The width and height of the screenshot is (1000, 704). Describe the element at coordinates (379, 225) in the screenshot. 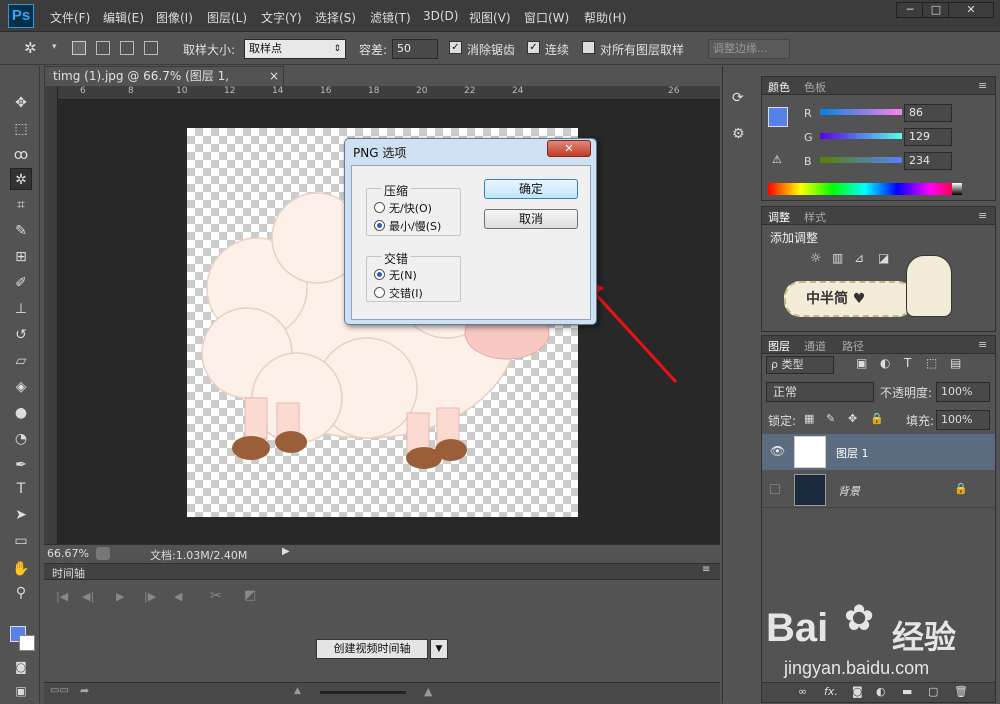

I see `compress-small-radio` at that location.